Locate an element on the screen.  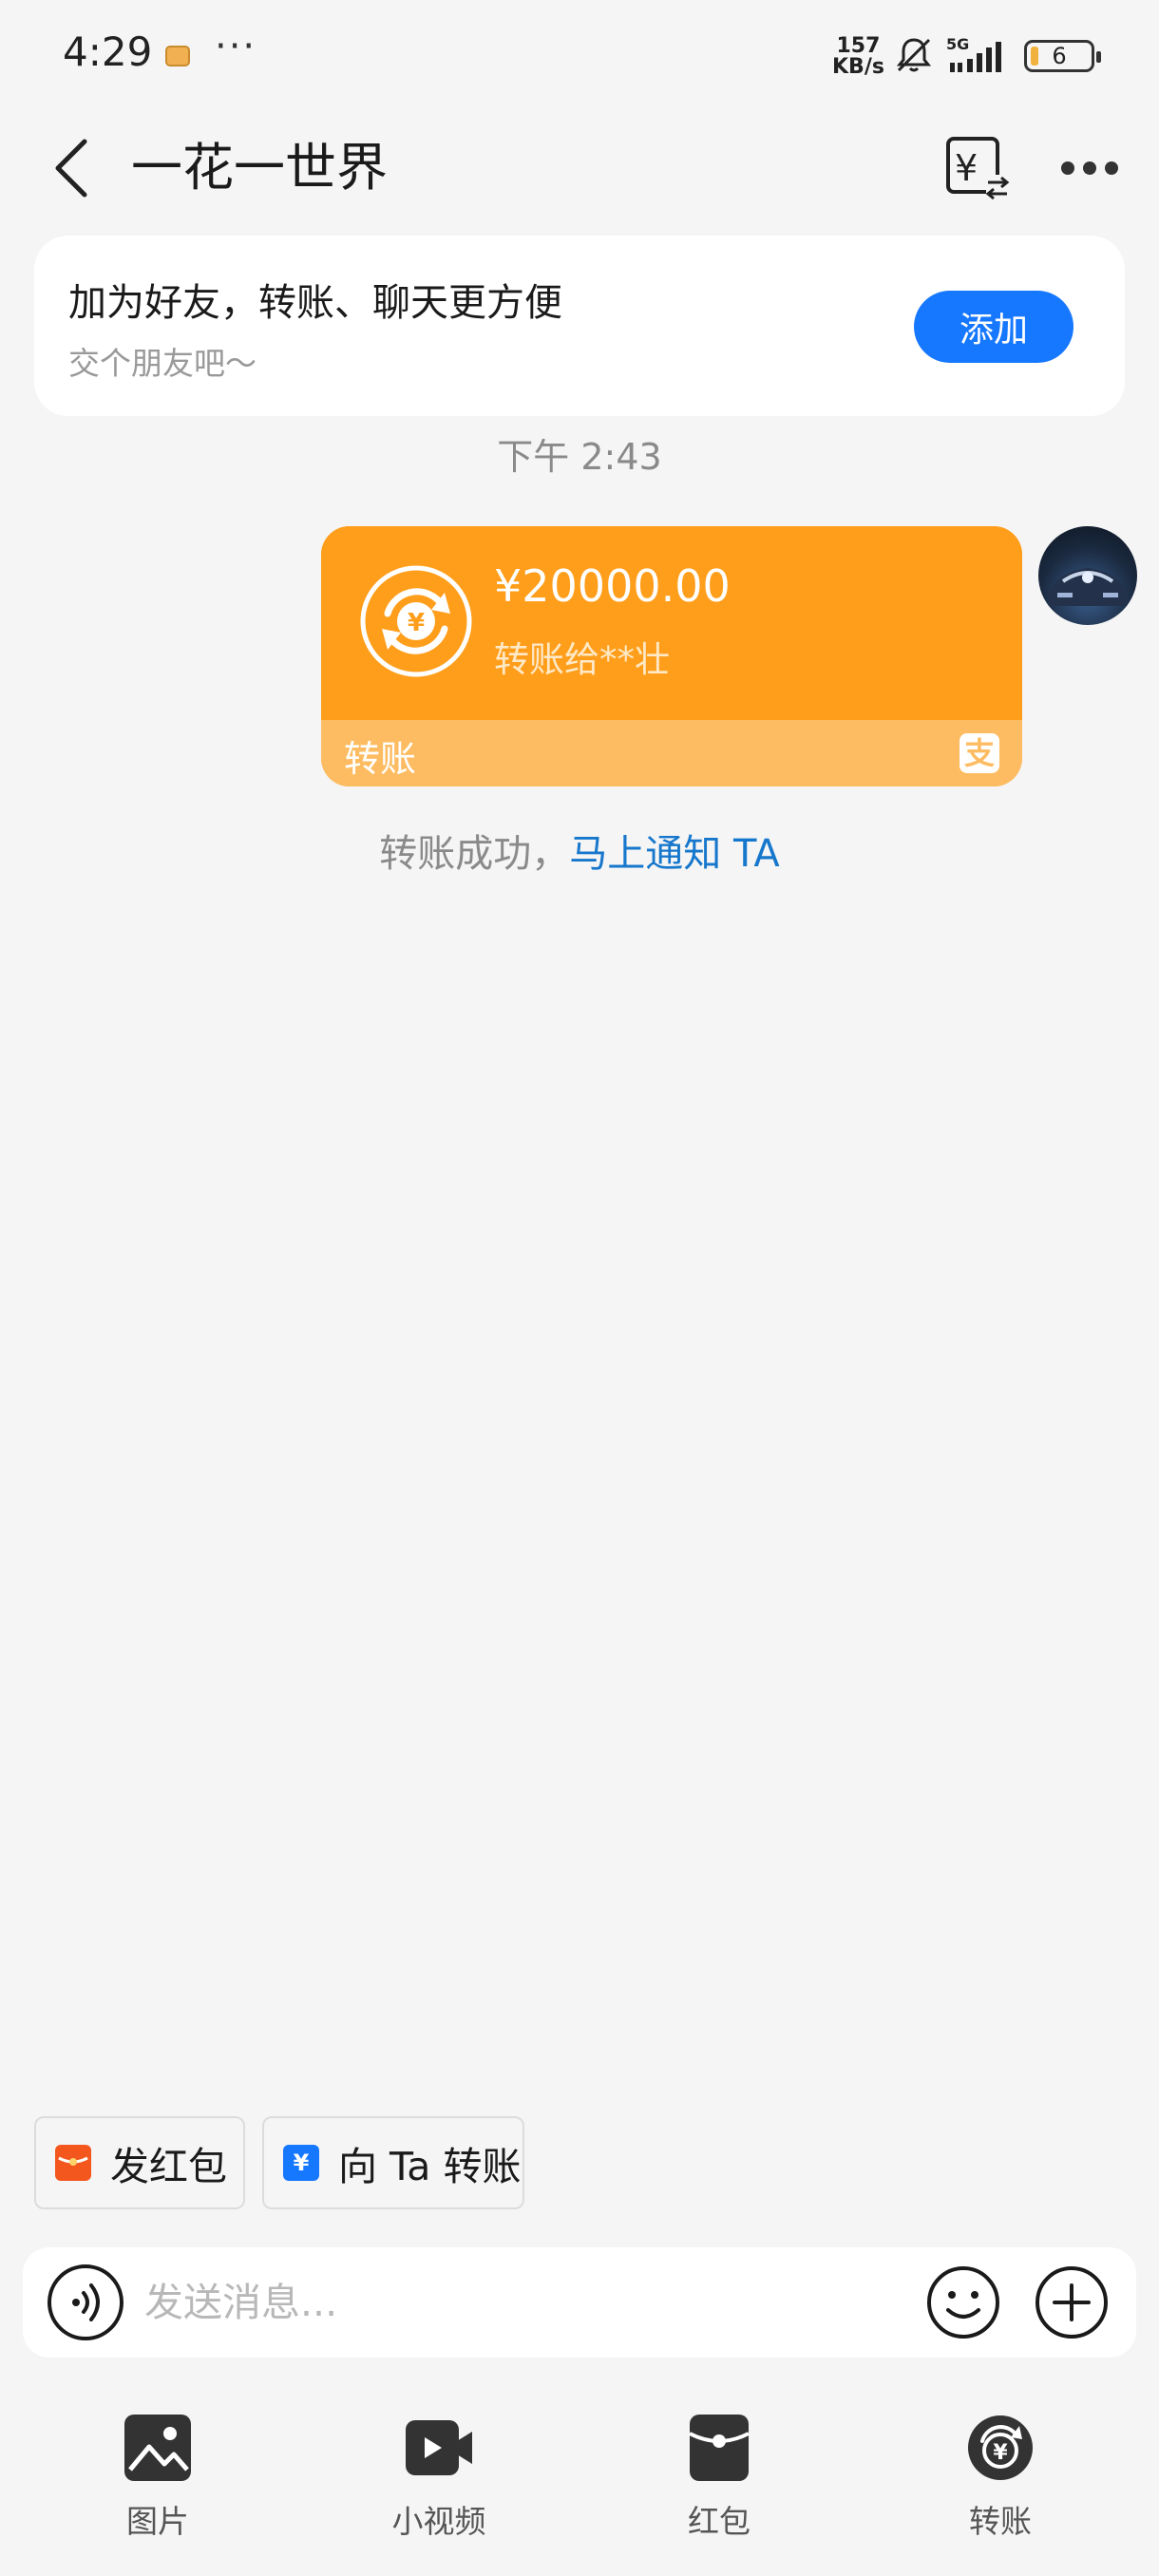
signal-5g-icon: 5G is located at coordinates (973, 53).